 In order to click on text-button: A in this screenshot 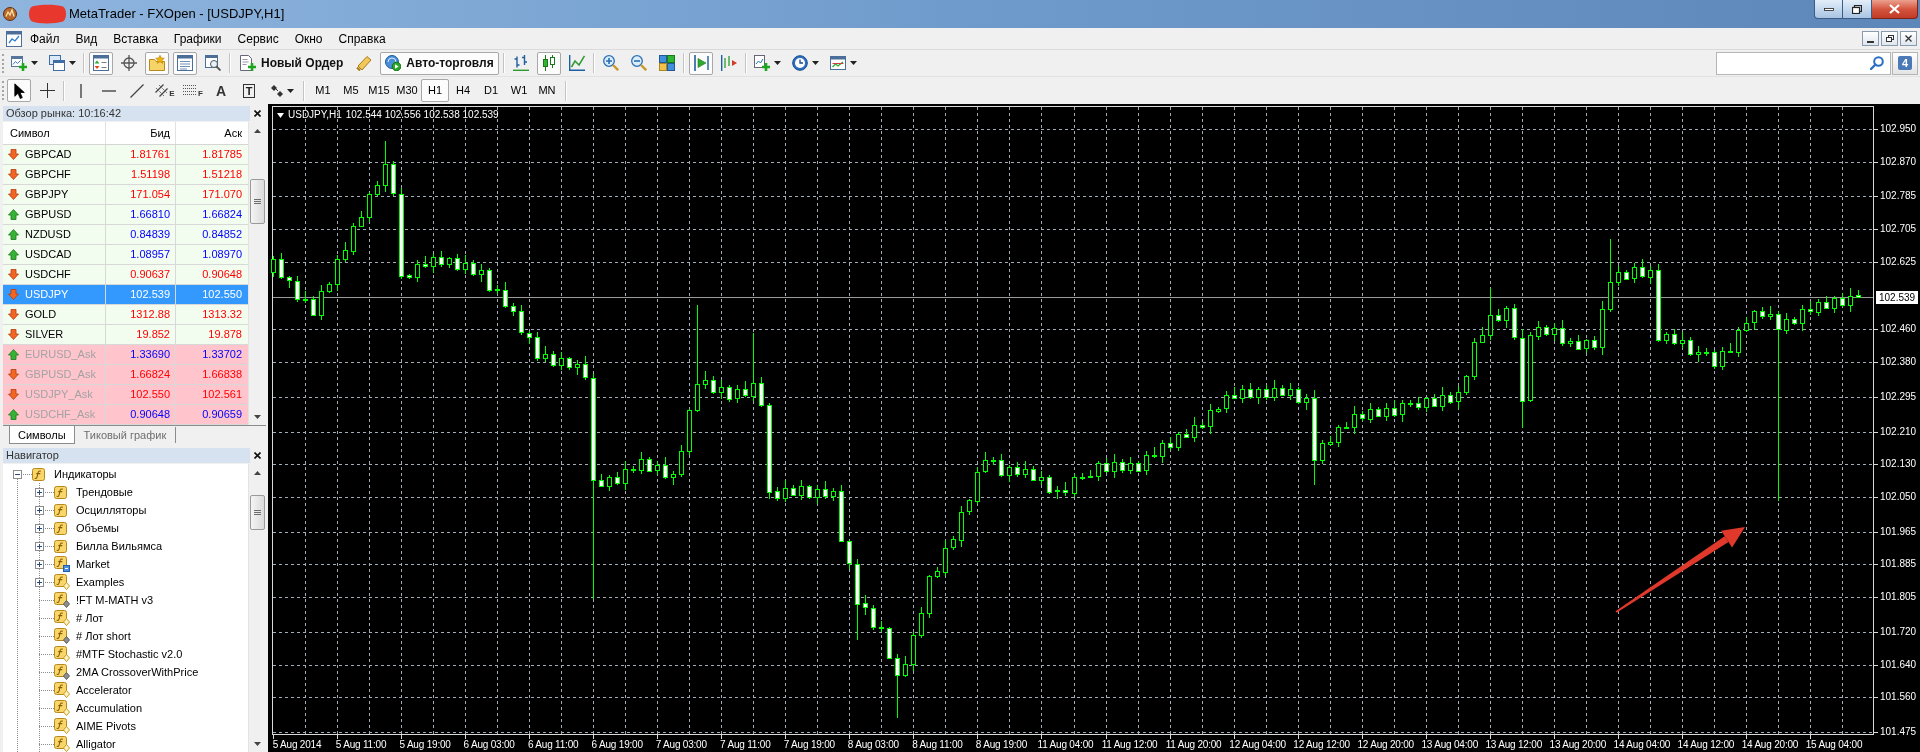, I will do `click(221, 90)`.